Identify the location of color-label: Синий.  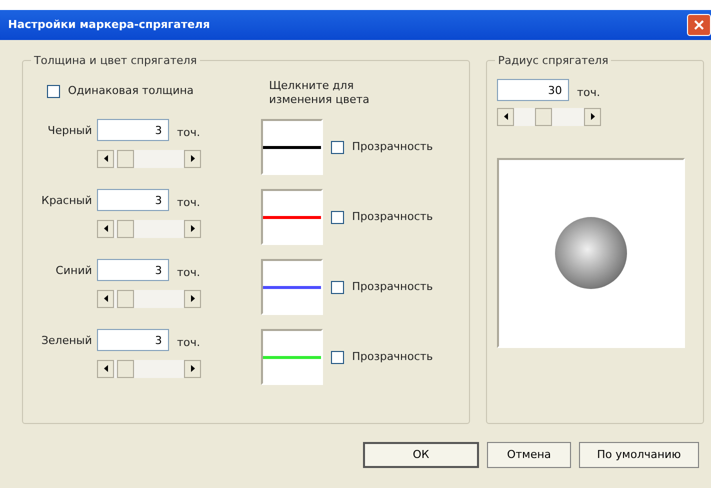
(73, 271).